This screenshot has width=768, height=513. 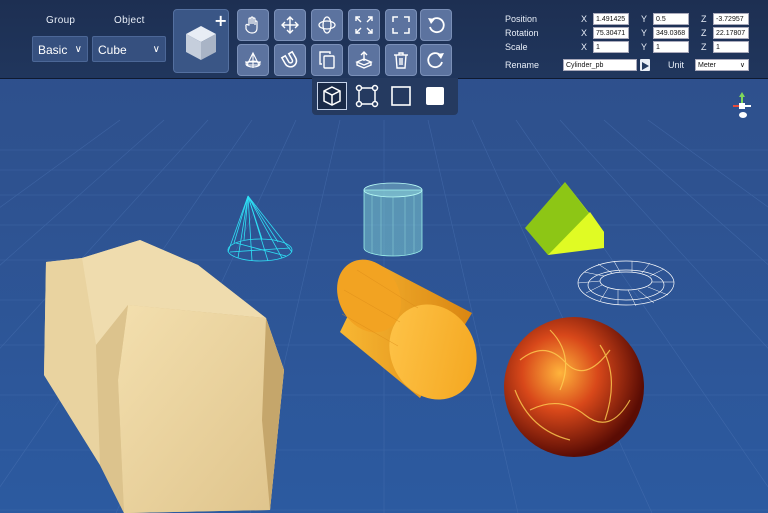 I want to click on unit-dropdown-value: Meter, so click(x=707, y=65).